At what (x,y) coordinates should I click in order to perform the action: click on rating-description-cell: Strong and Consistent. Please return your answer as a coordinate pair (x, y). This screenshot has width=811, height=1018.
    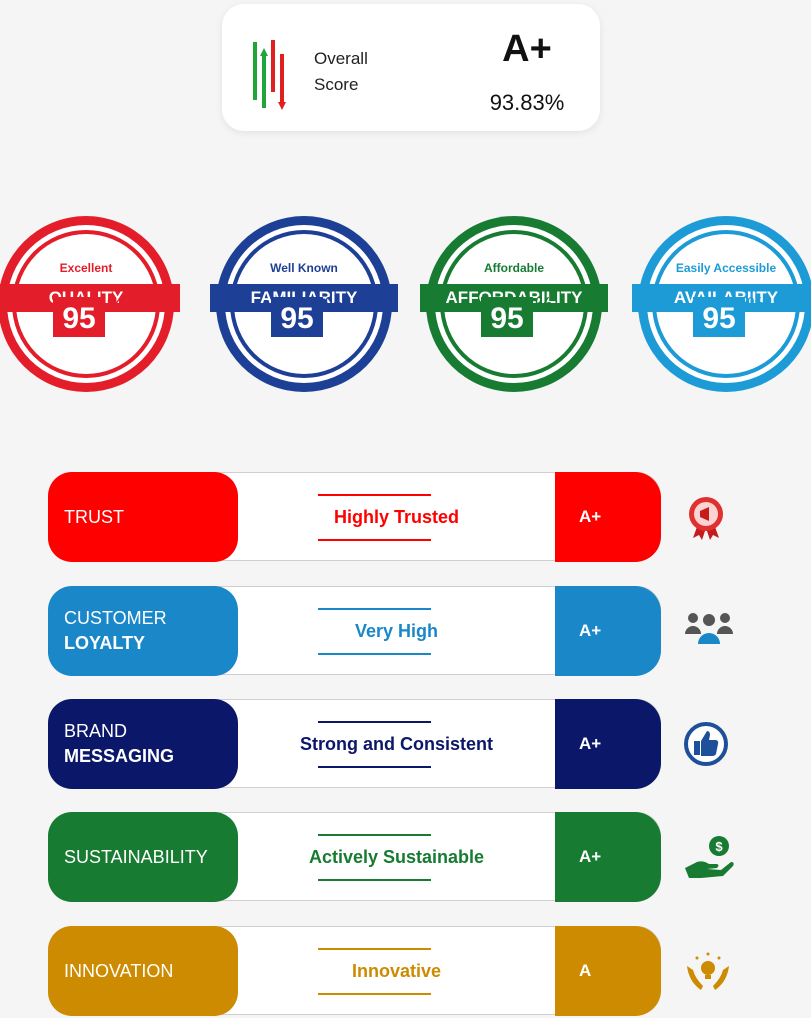
    Looking at the image, I should click on (396, 744).